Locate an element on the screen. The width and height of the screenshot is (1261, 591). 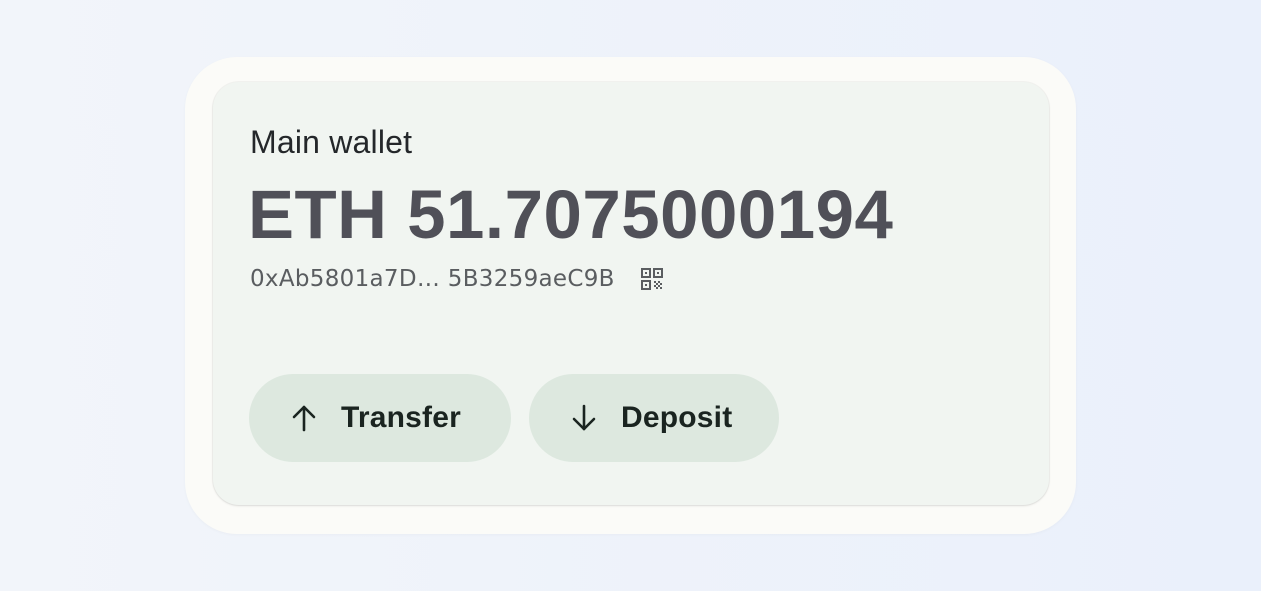
wallet-name: Main wallet is located at coordinates (331, 142).